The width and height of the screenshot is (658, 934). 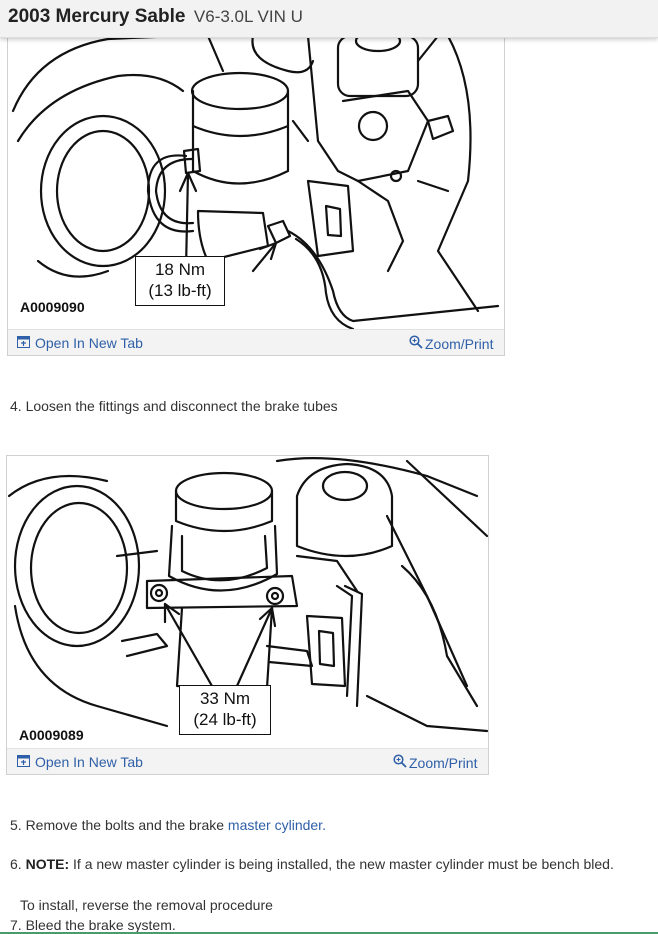 I want to click on page-subtitle: V6-3.0L VIN U, so click(x=248, y=16).